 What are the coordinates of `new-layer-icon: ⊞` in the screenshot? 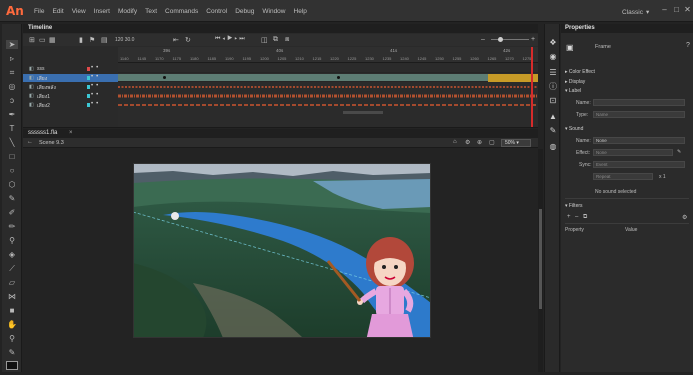 It's located at (32, 40).